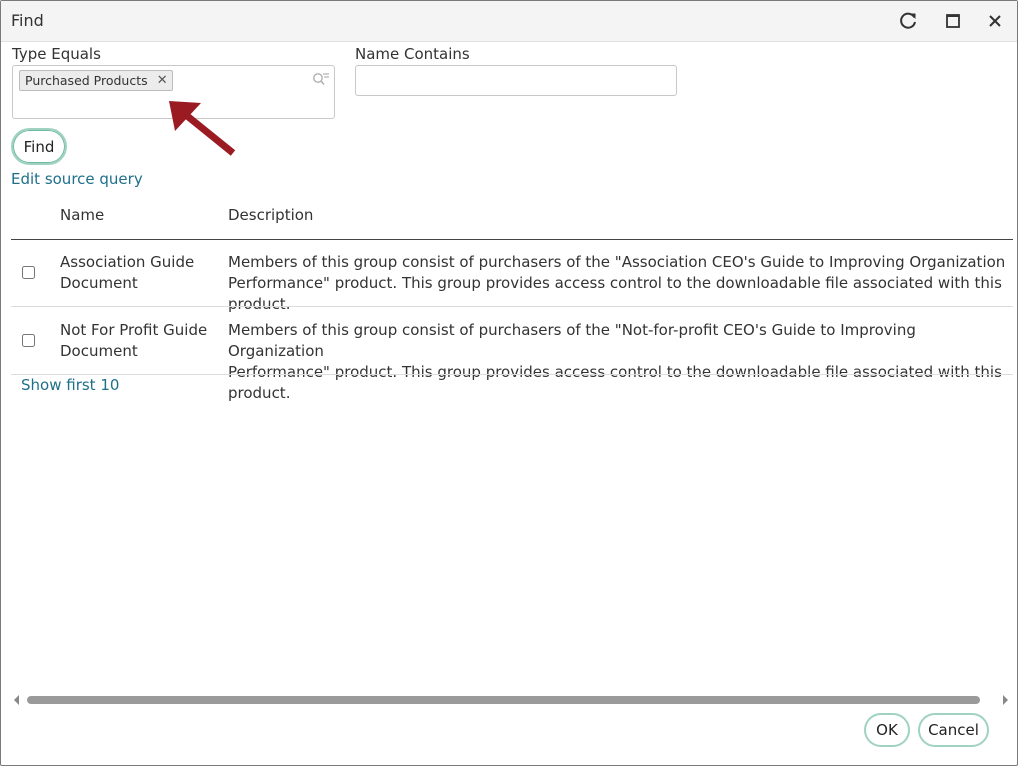 The height and width of the screenshot is (766, 1018). Describe the element at coordinates (321, 79) in the screenshot. I see `search-list-icon` at that location.